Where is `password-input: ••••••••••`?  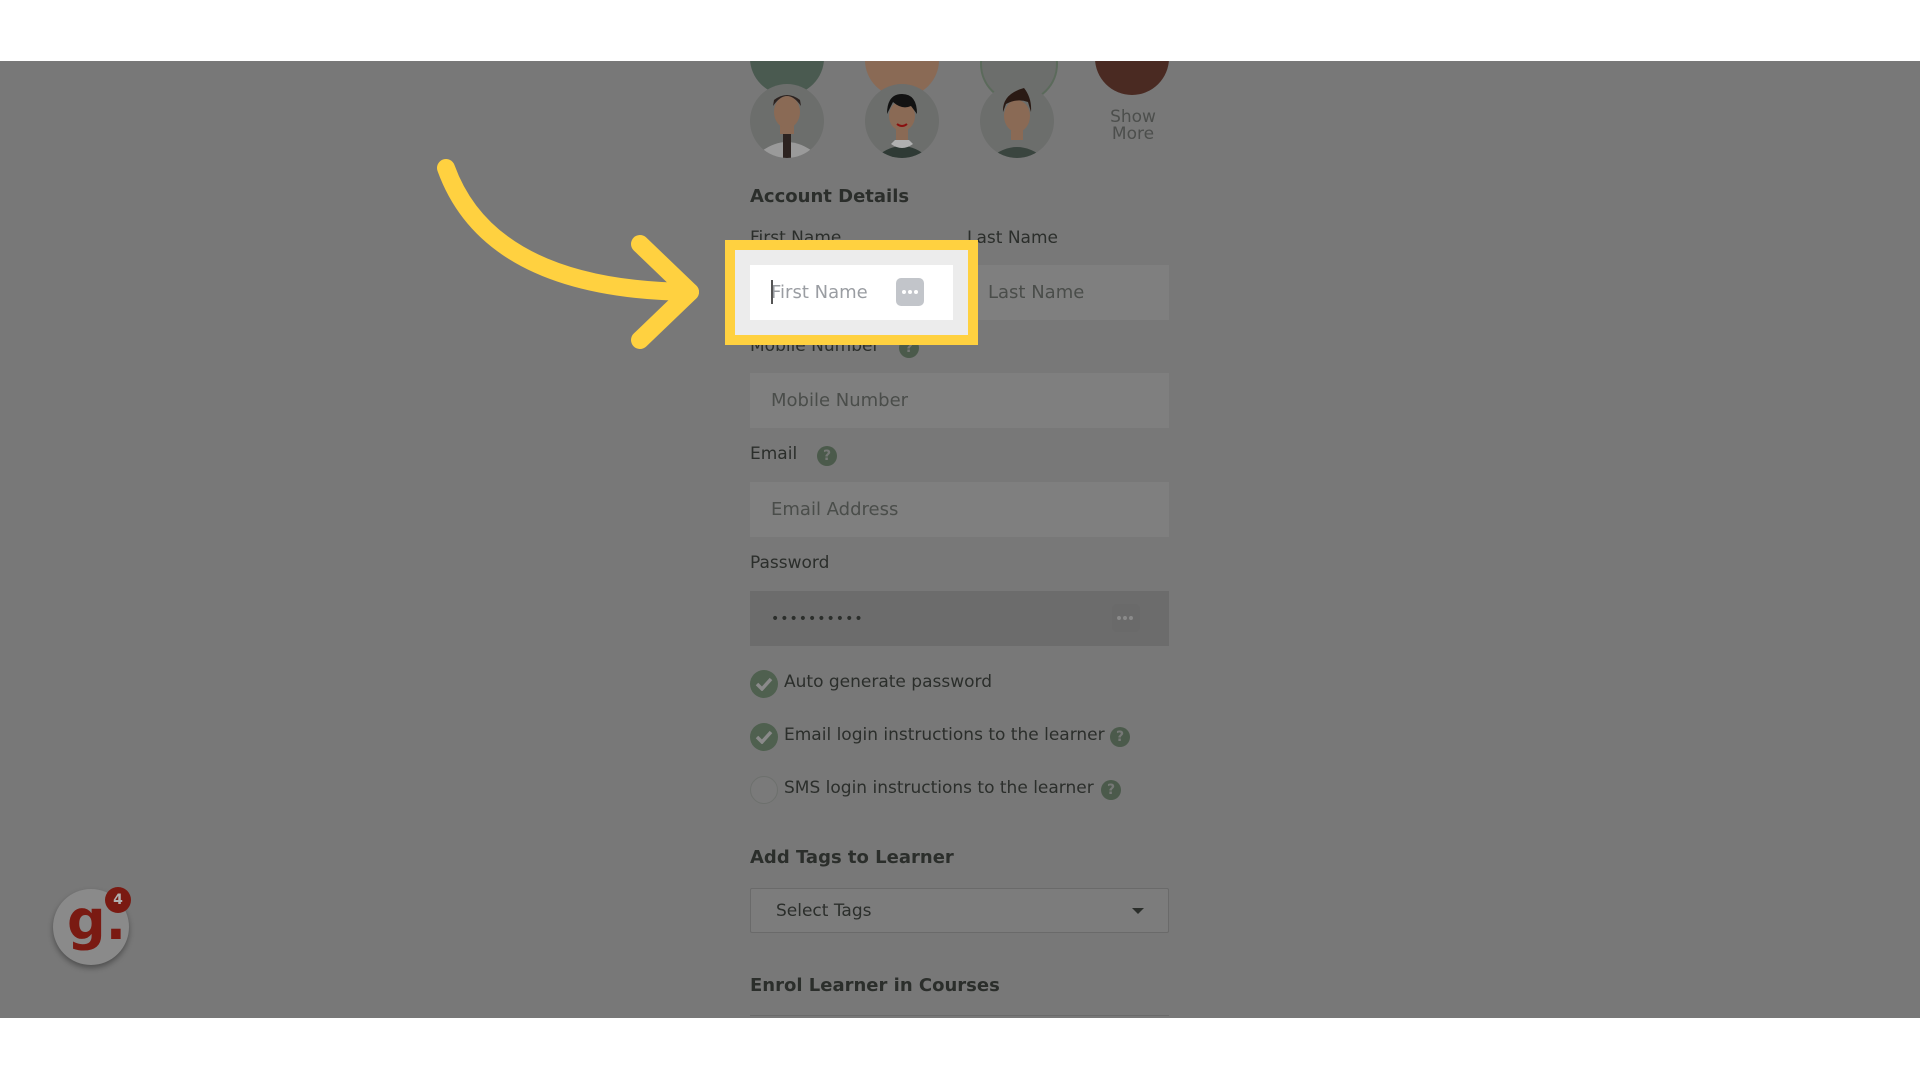
password-input: •••••••••• is located at coordinates (959, 618).